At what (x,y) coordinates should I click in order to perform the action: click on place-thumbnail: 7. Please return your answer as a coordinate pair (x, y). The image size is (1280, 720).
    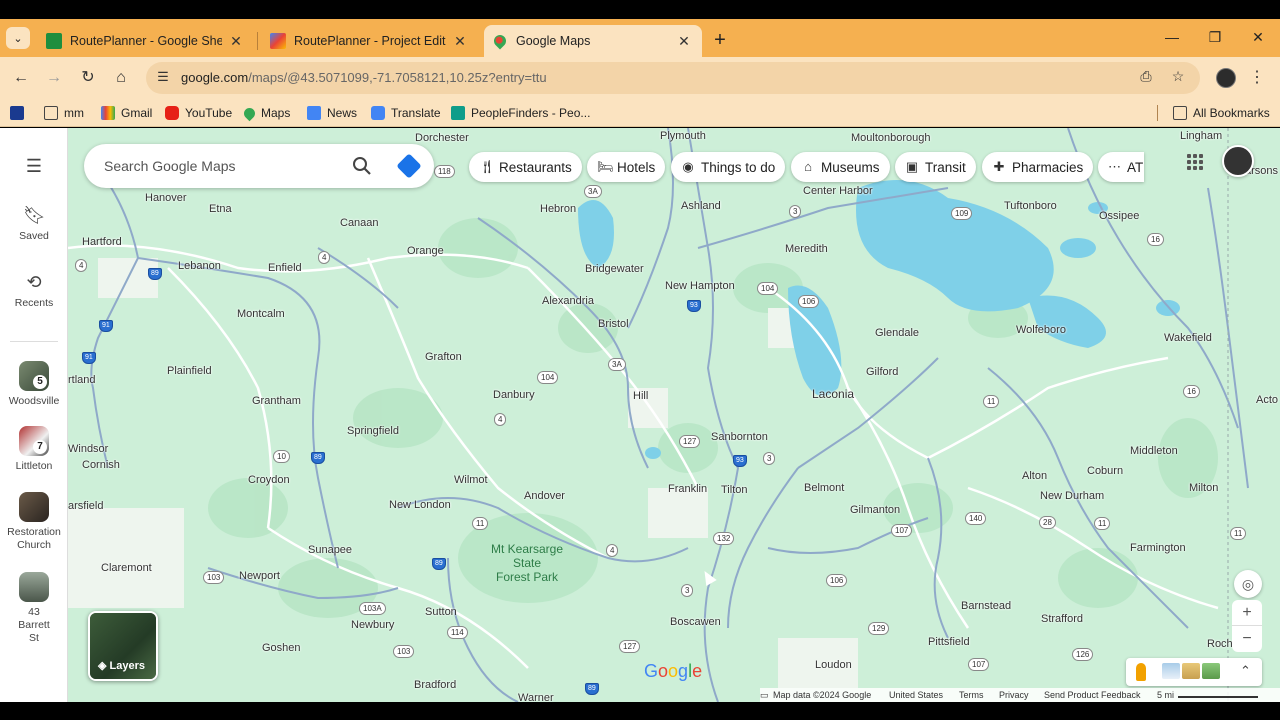
    Looking at the image, I should click on (34, 441).